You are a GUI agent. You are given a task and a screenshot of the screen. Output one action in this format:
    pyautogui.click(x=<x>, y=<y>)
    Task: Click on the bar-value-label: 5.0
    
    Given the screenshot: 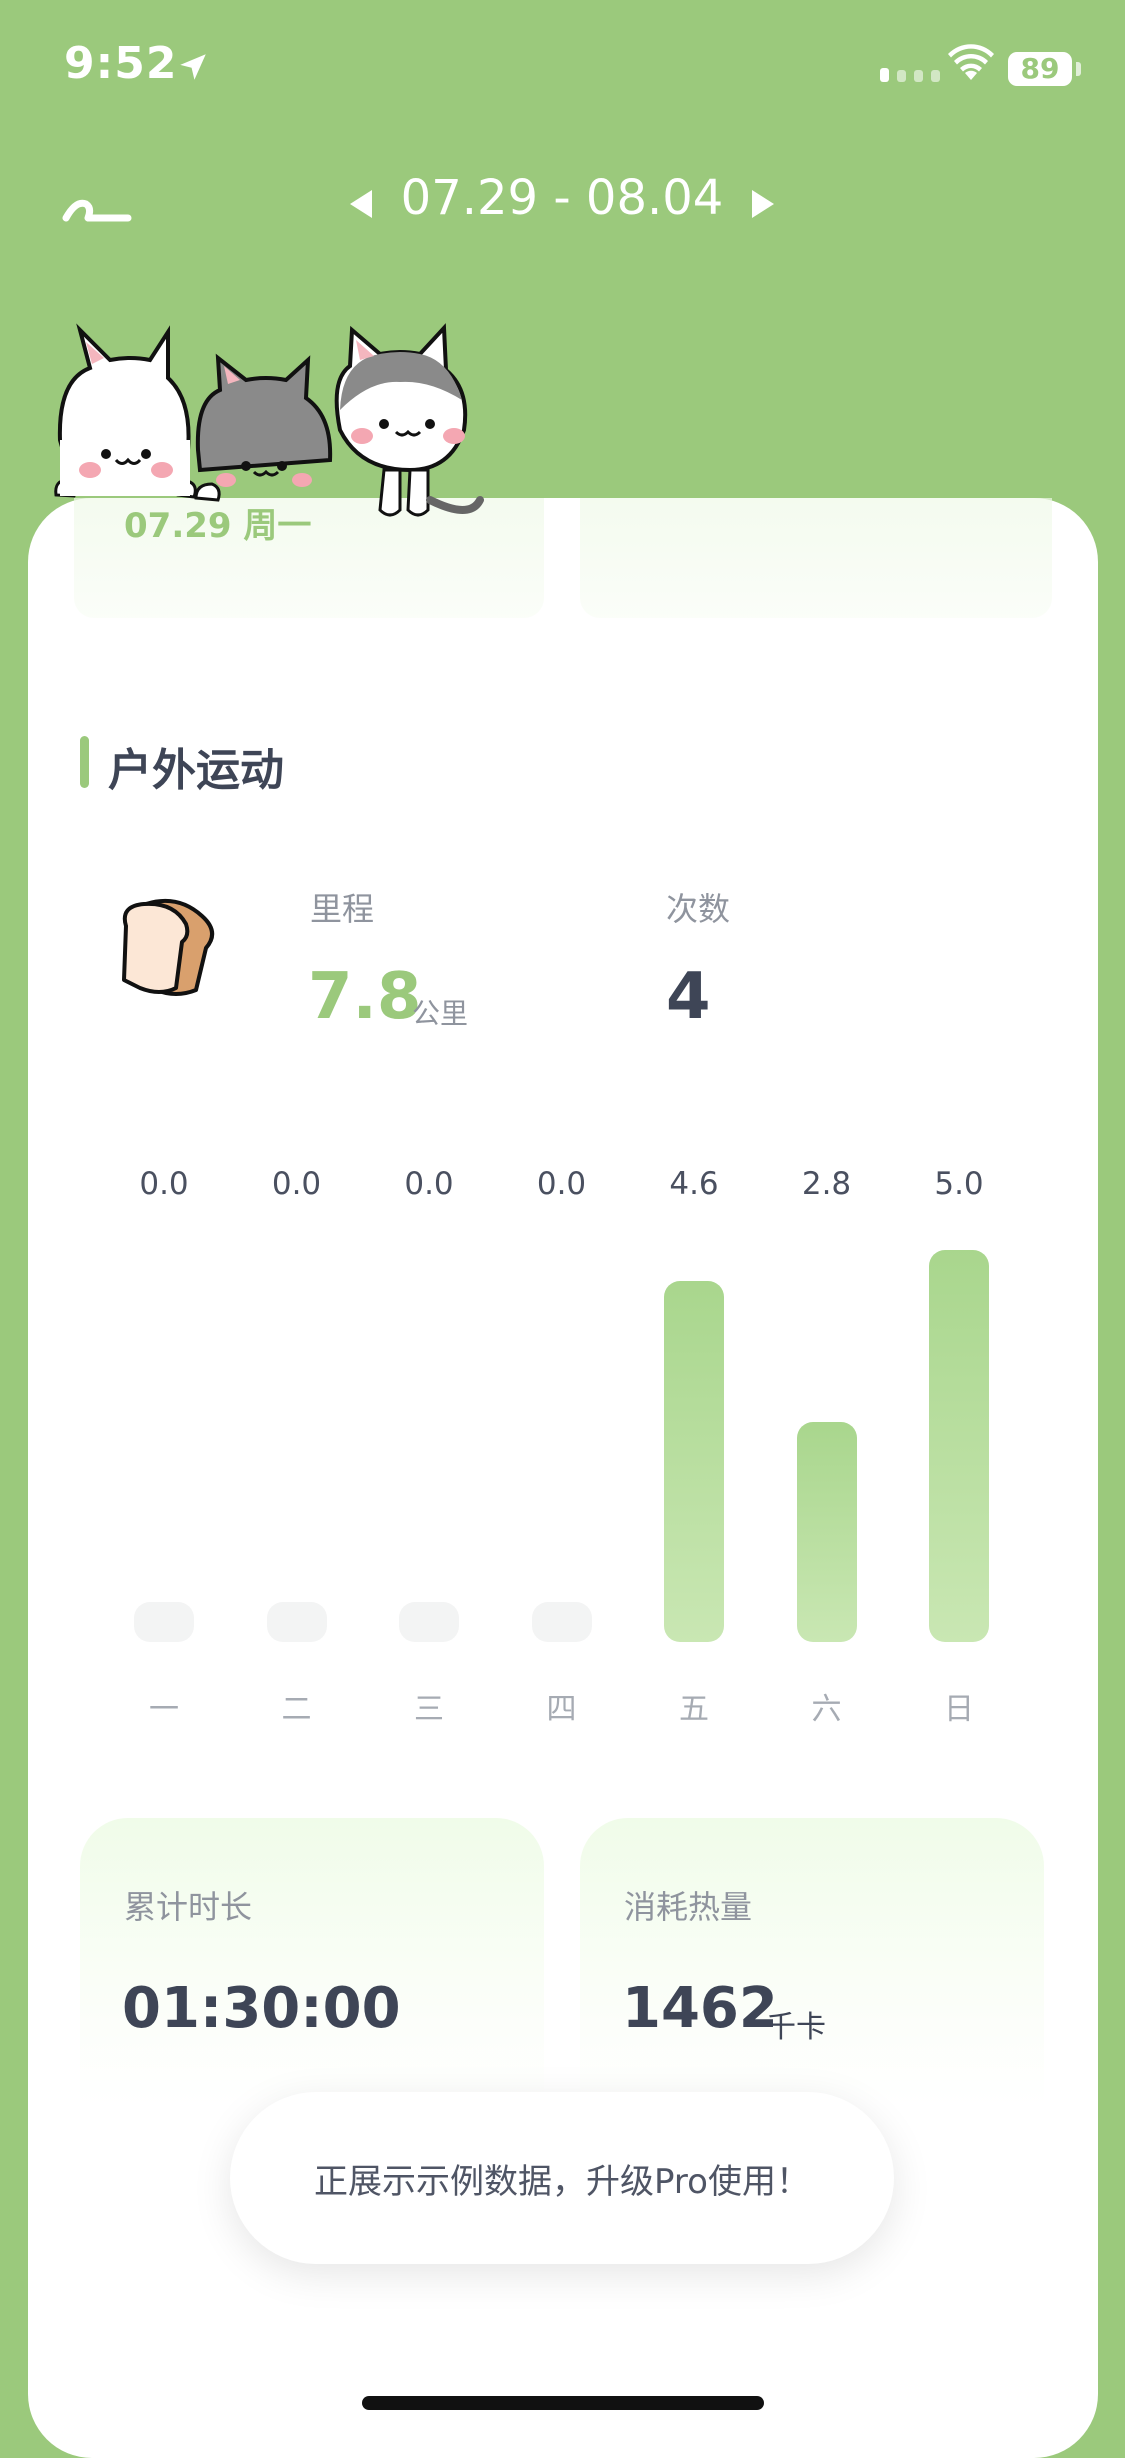 What is the action you would take?
    pyautogui.click(x=959, y=1184)
    